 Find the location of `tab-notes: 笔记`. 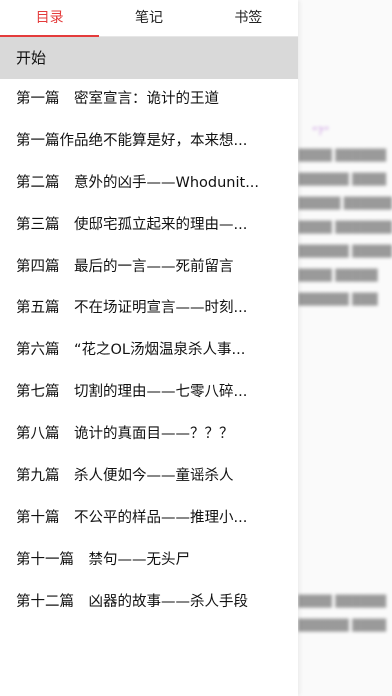

tab-notes: 笔记 is located at coordinates (148, 18).